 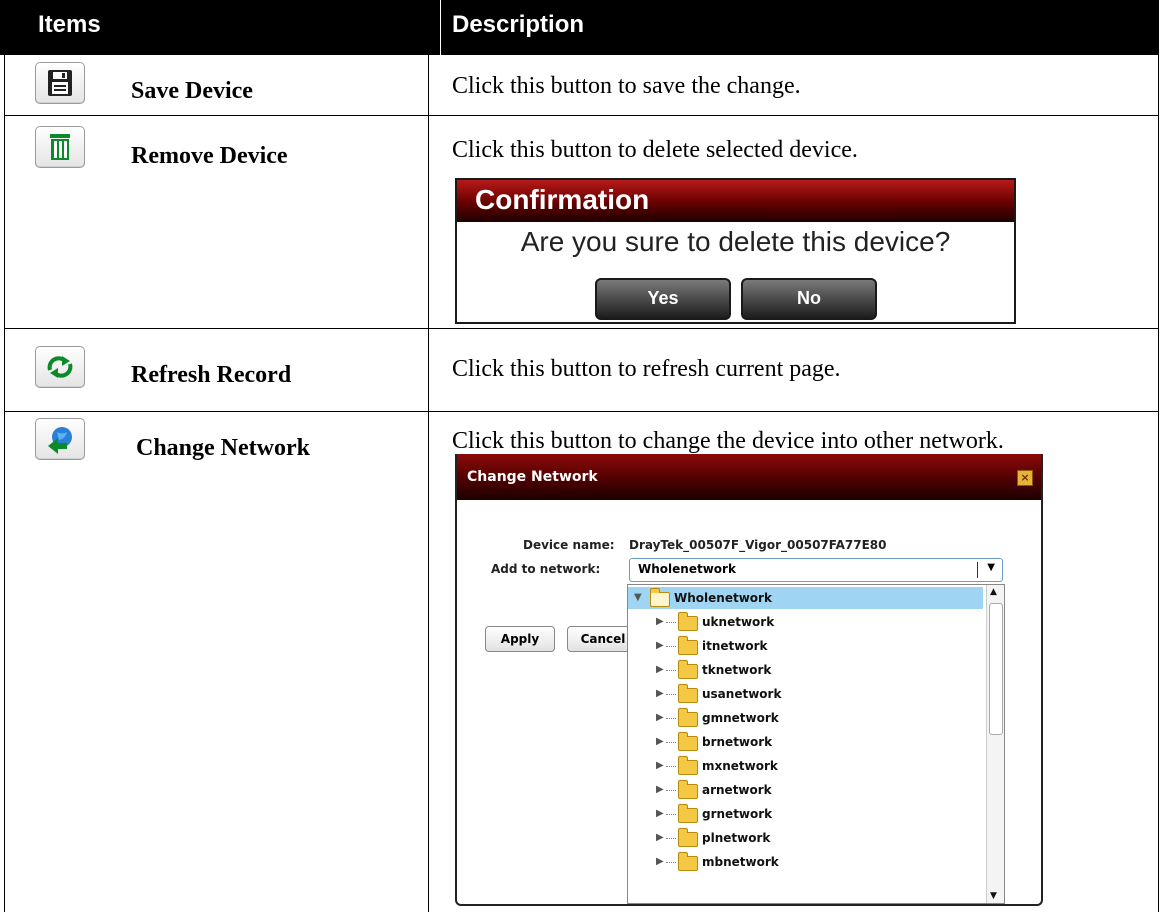 What do you see at coordinates (737, 790) in the screenshot?
I see `tree-item-label: arnetwork` at bounding box center [737, 790].